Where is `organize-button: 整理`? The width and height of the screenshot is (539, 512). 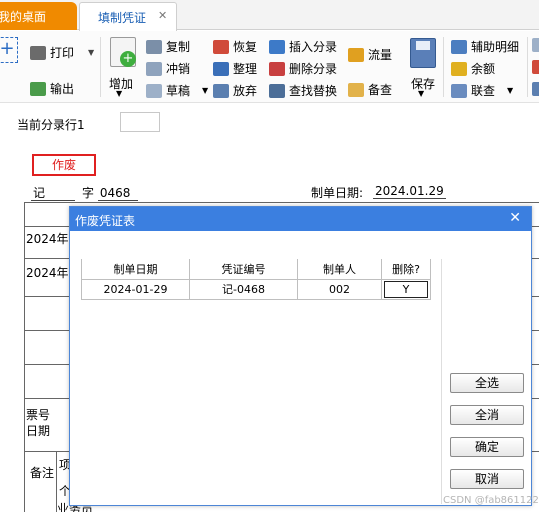 organize-button: 整理 is located at coordinates (235, 68).